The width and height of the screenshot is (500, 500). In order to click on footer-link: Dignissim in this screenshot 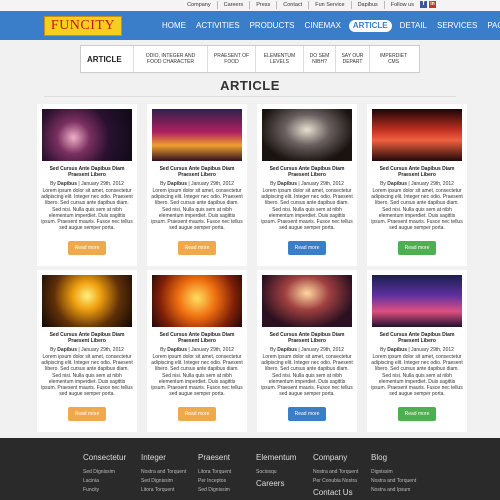, I will do `click(393, 472)`.